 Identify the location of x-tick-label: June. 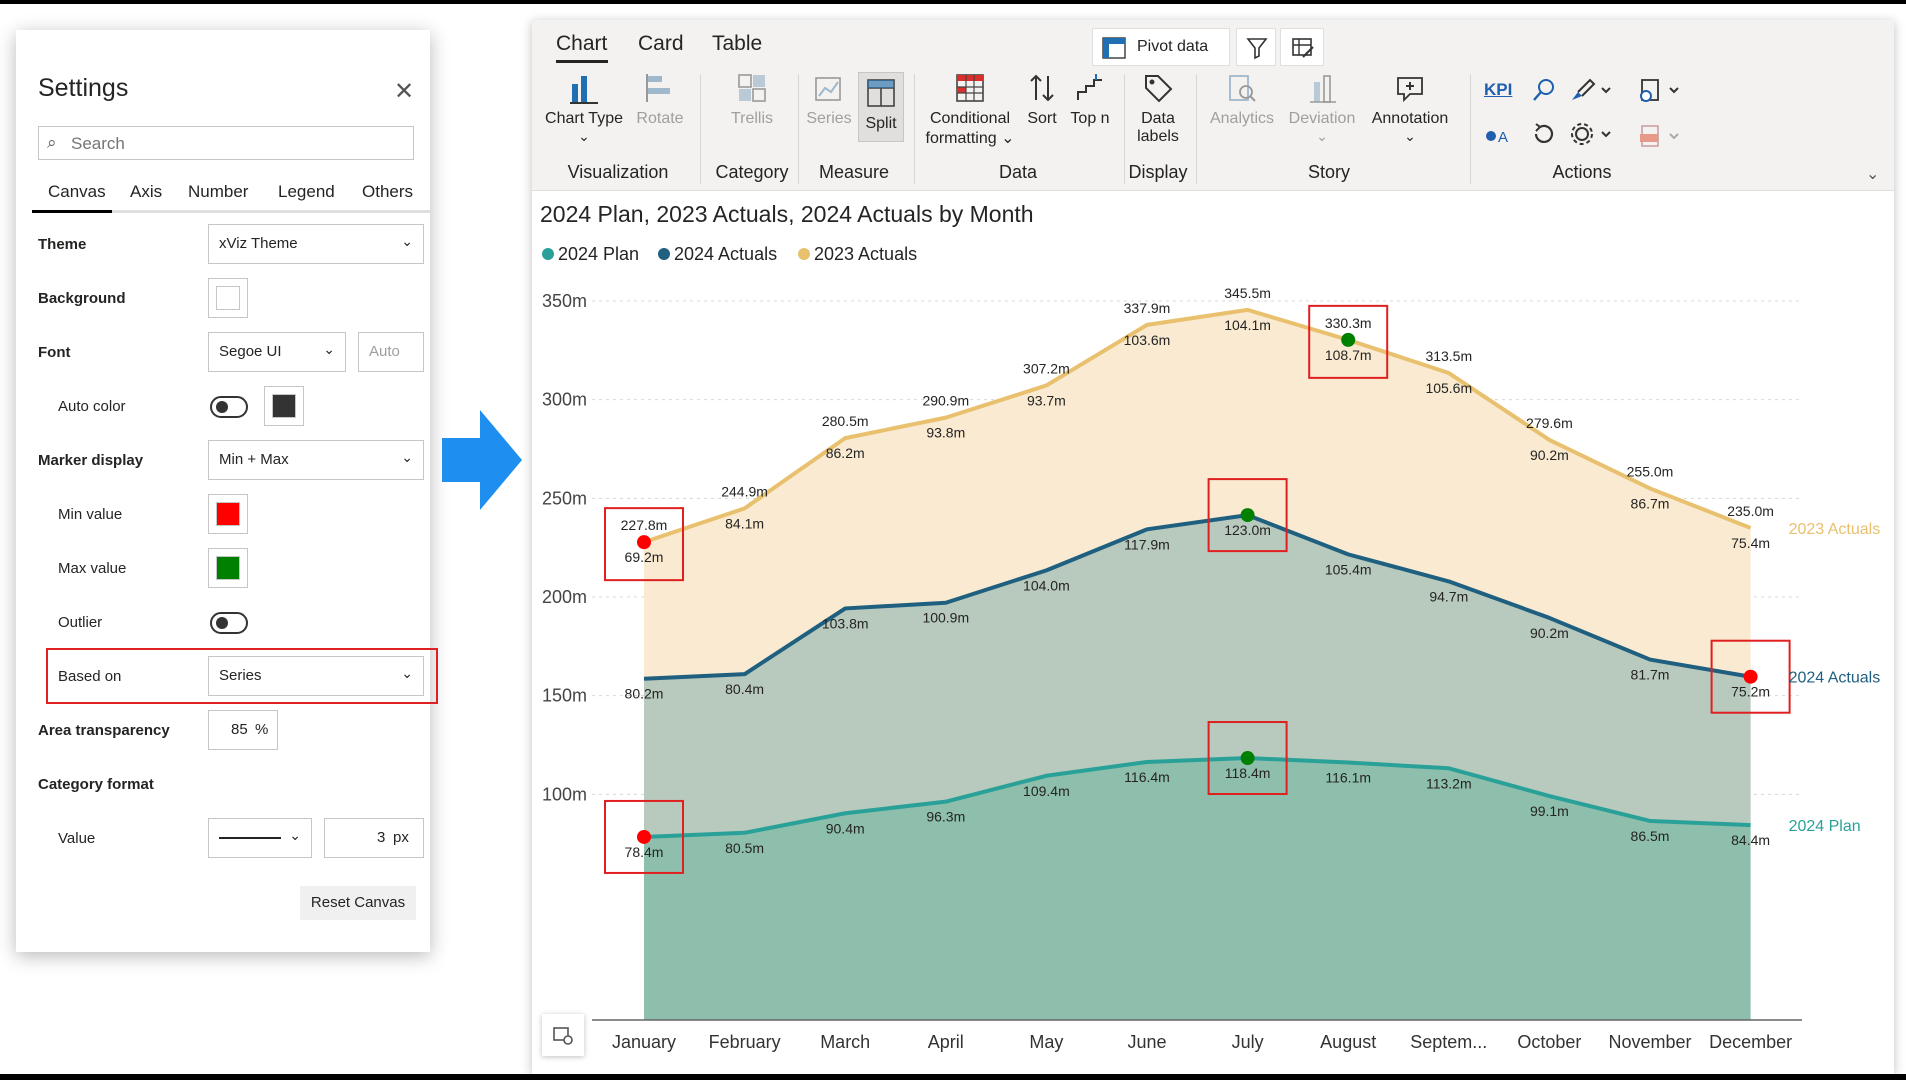
(1146, 1042).